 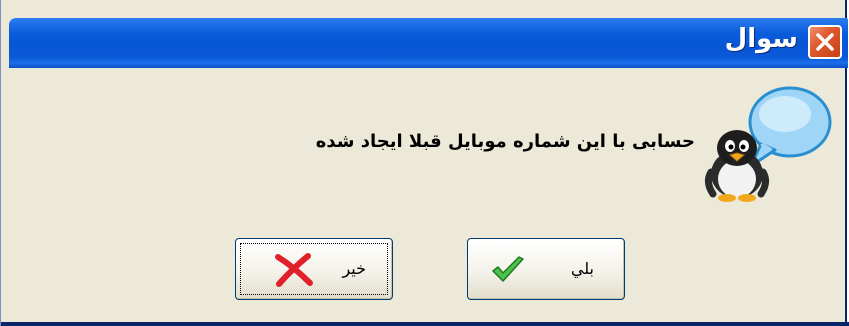 I want to click on x-icon, so click(x=294, y=272).